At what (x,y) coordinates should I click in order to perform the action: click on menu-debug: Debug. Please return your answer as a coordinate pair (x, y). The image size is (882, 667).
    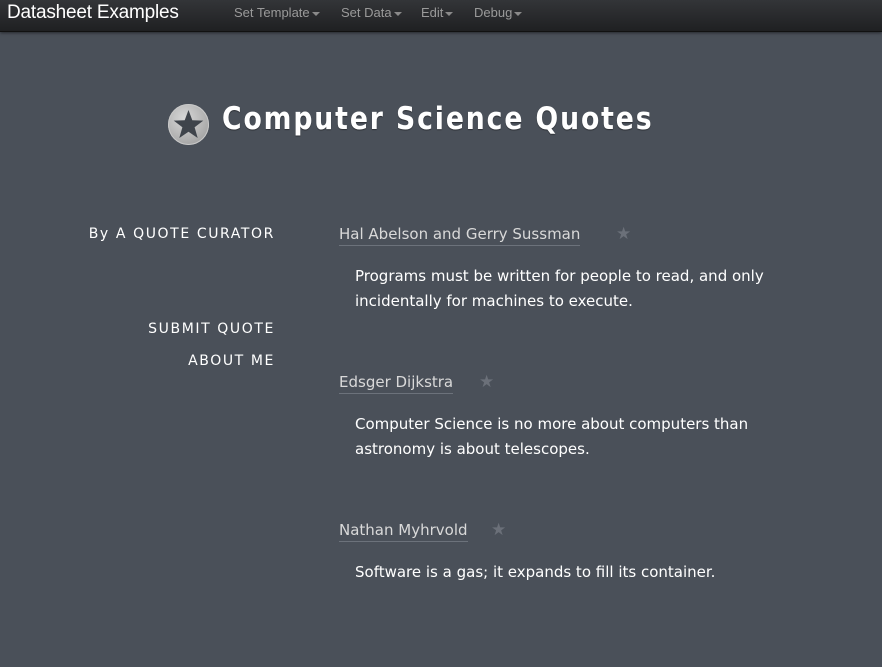
    Looking at the image, I should click on (498, 12).